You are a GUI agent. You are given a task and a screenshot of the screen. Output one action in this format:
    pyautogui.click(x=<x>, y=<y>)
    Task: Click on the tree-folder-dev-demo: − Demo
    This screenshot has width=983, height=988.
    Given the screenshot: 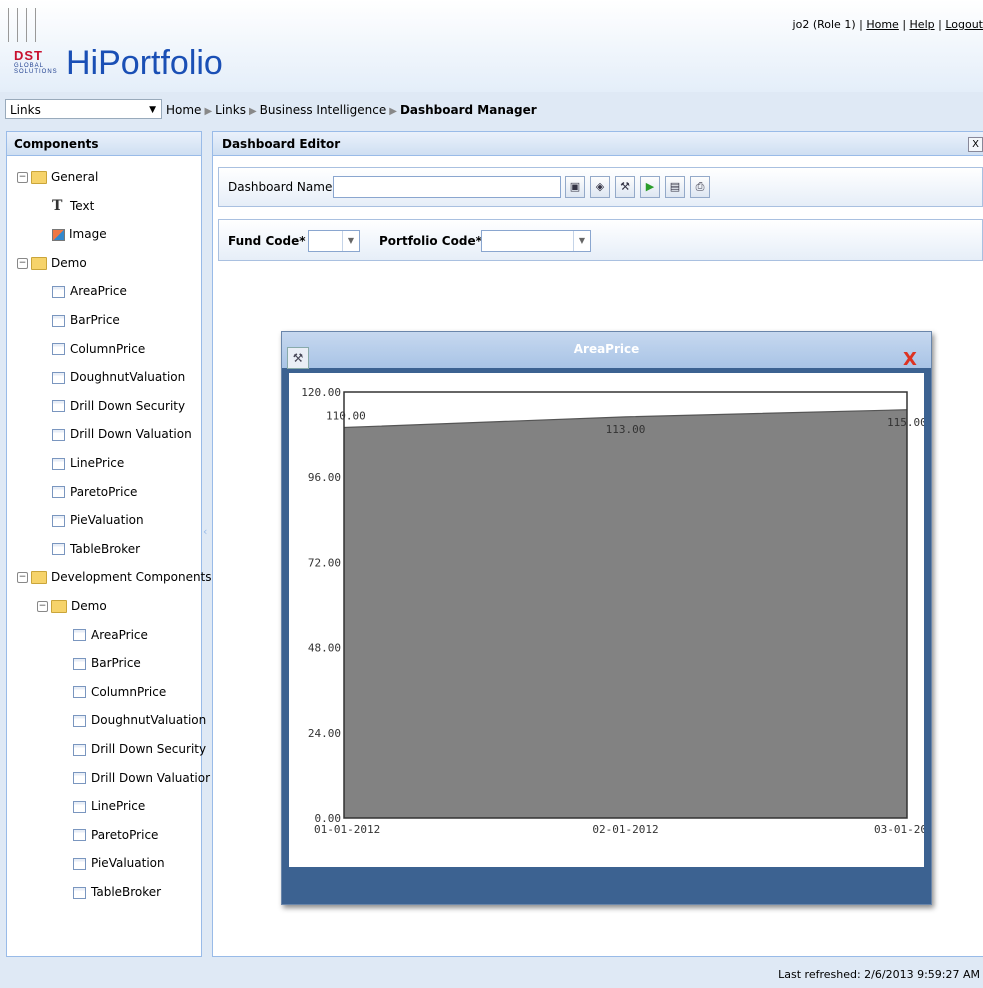 What is the action you would take?
    pyautogui.click(x=72, y=606)
    